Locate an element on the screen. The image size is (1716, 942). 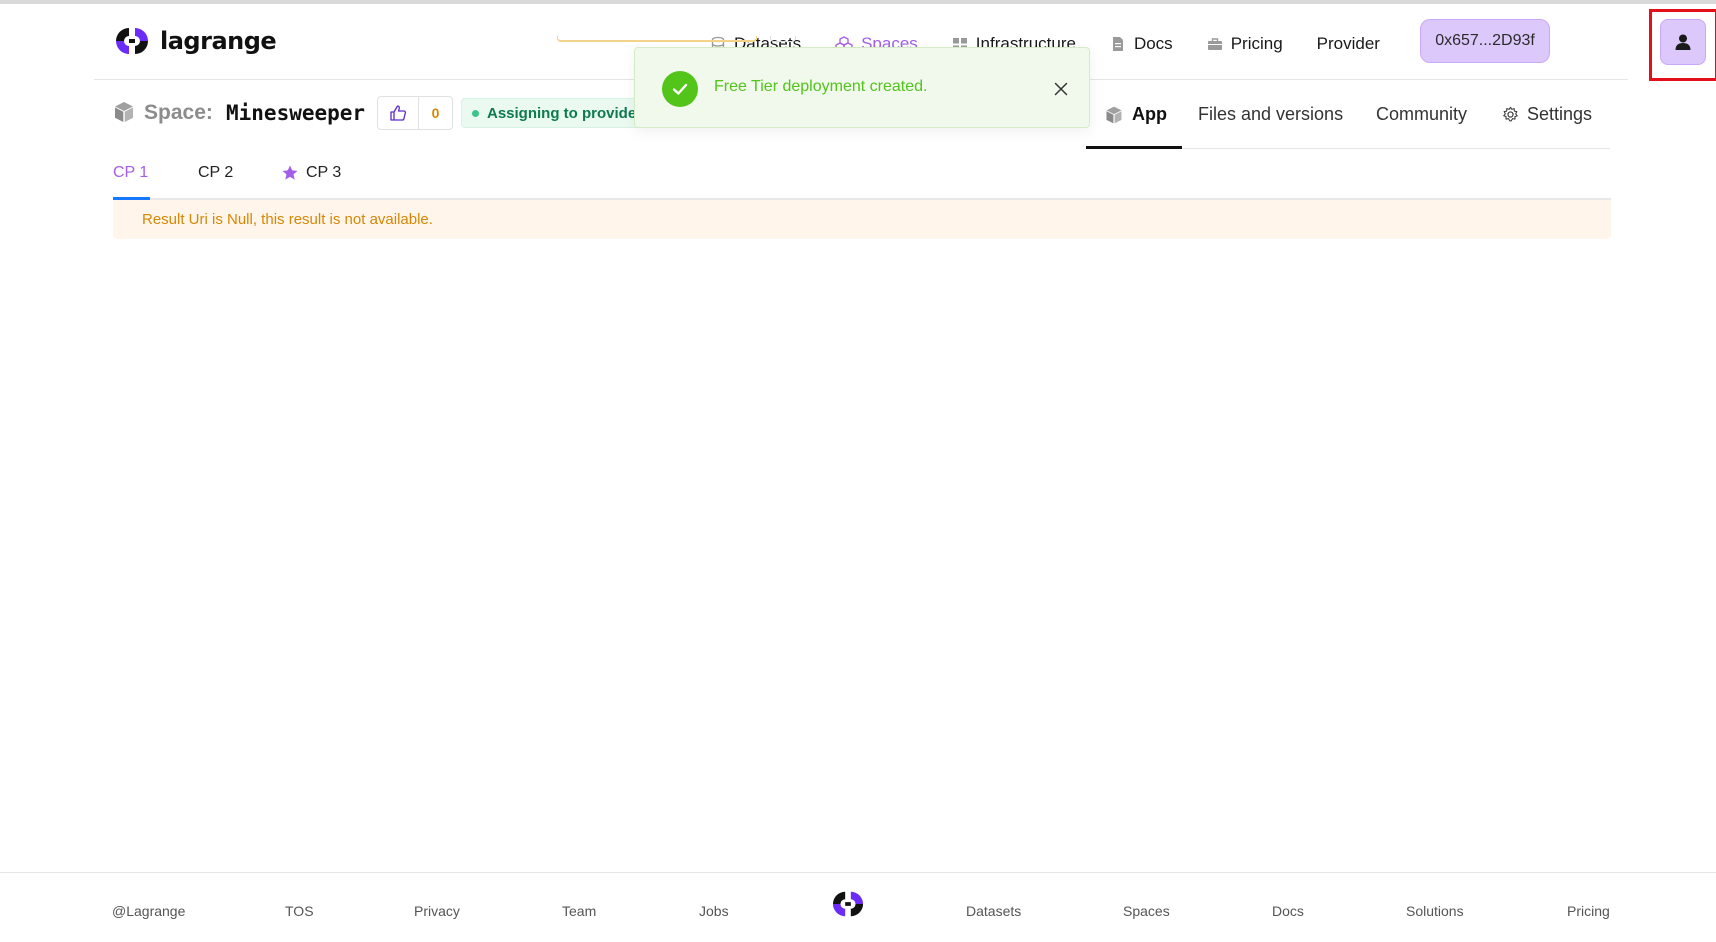
tab-app-label: App is located at coordinates (1149, 114).